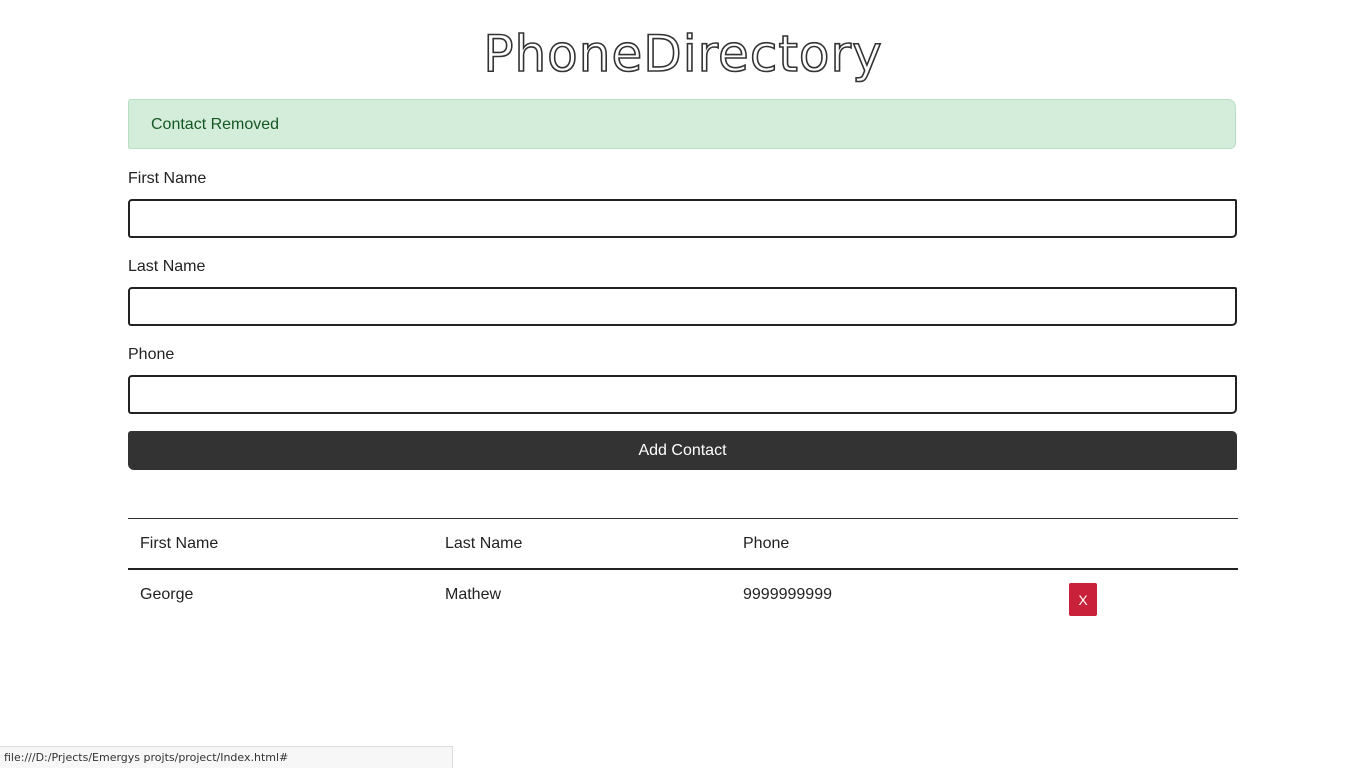 Image resolution: width=1366 pixels, height=768 pixels. What do you see at coordinates (683, 594) in the screenshot?
I see `table-row: George Mathew 9999999999 X` at bounding box center [683, 594].